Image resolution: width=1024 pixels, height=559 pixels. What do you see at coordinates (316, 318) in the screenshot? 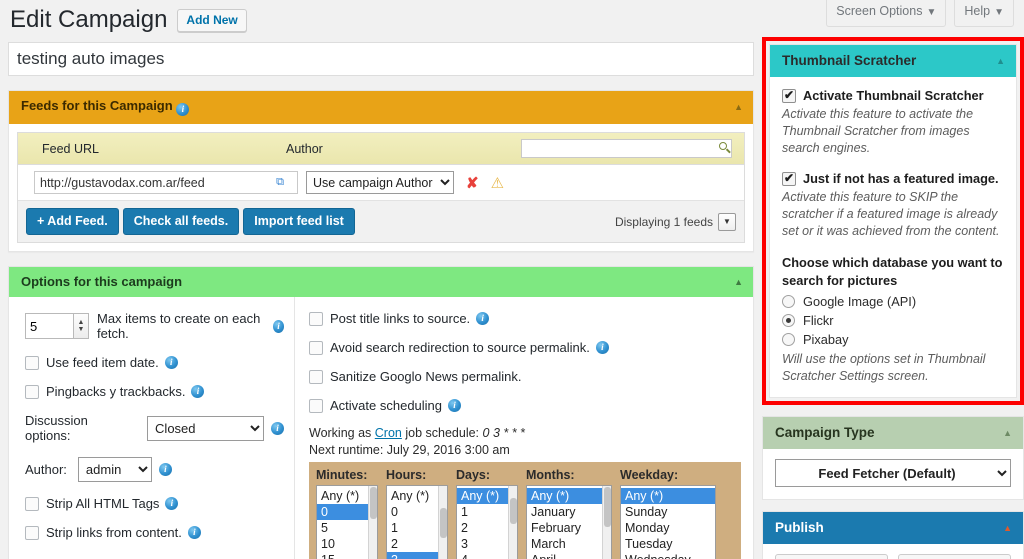
I see `post-title-links-checkbox` at bounding box center [316, 318].